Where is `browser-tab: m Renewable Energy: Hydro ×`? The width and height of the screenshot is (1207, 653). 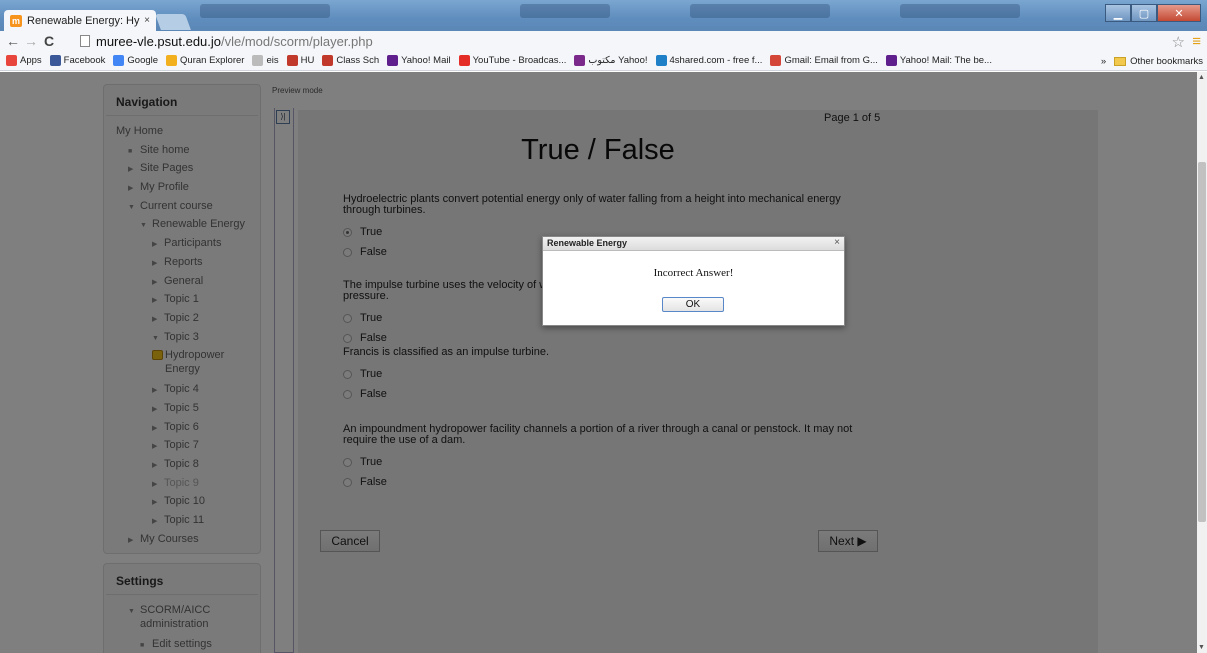 browser-tab: m Renewable Energy: Hydro × is located at coordinates (80, 20).